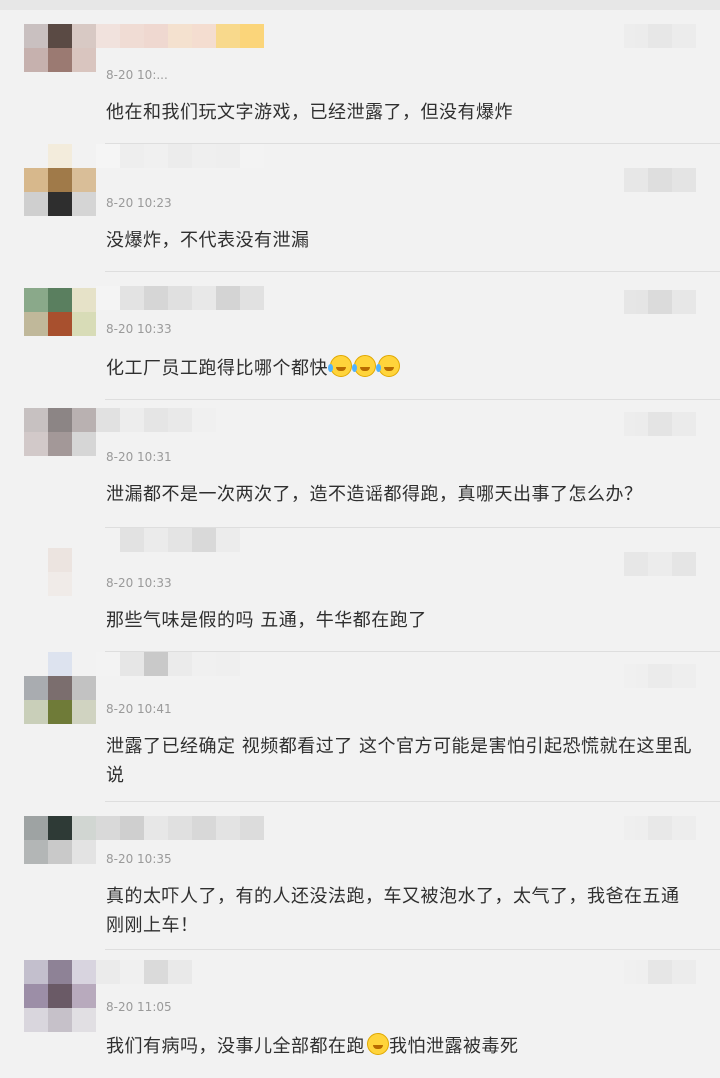 The width and height of the screenshot is (720, 1078). What do you see at coordinates (360, 208) in the screenshot?
I see `comment-item: 8-20 10:23 没爆炸，不代表没有泄漏` at bounding box center [360, 208].